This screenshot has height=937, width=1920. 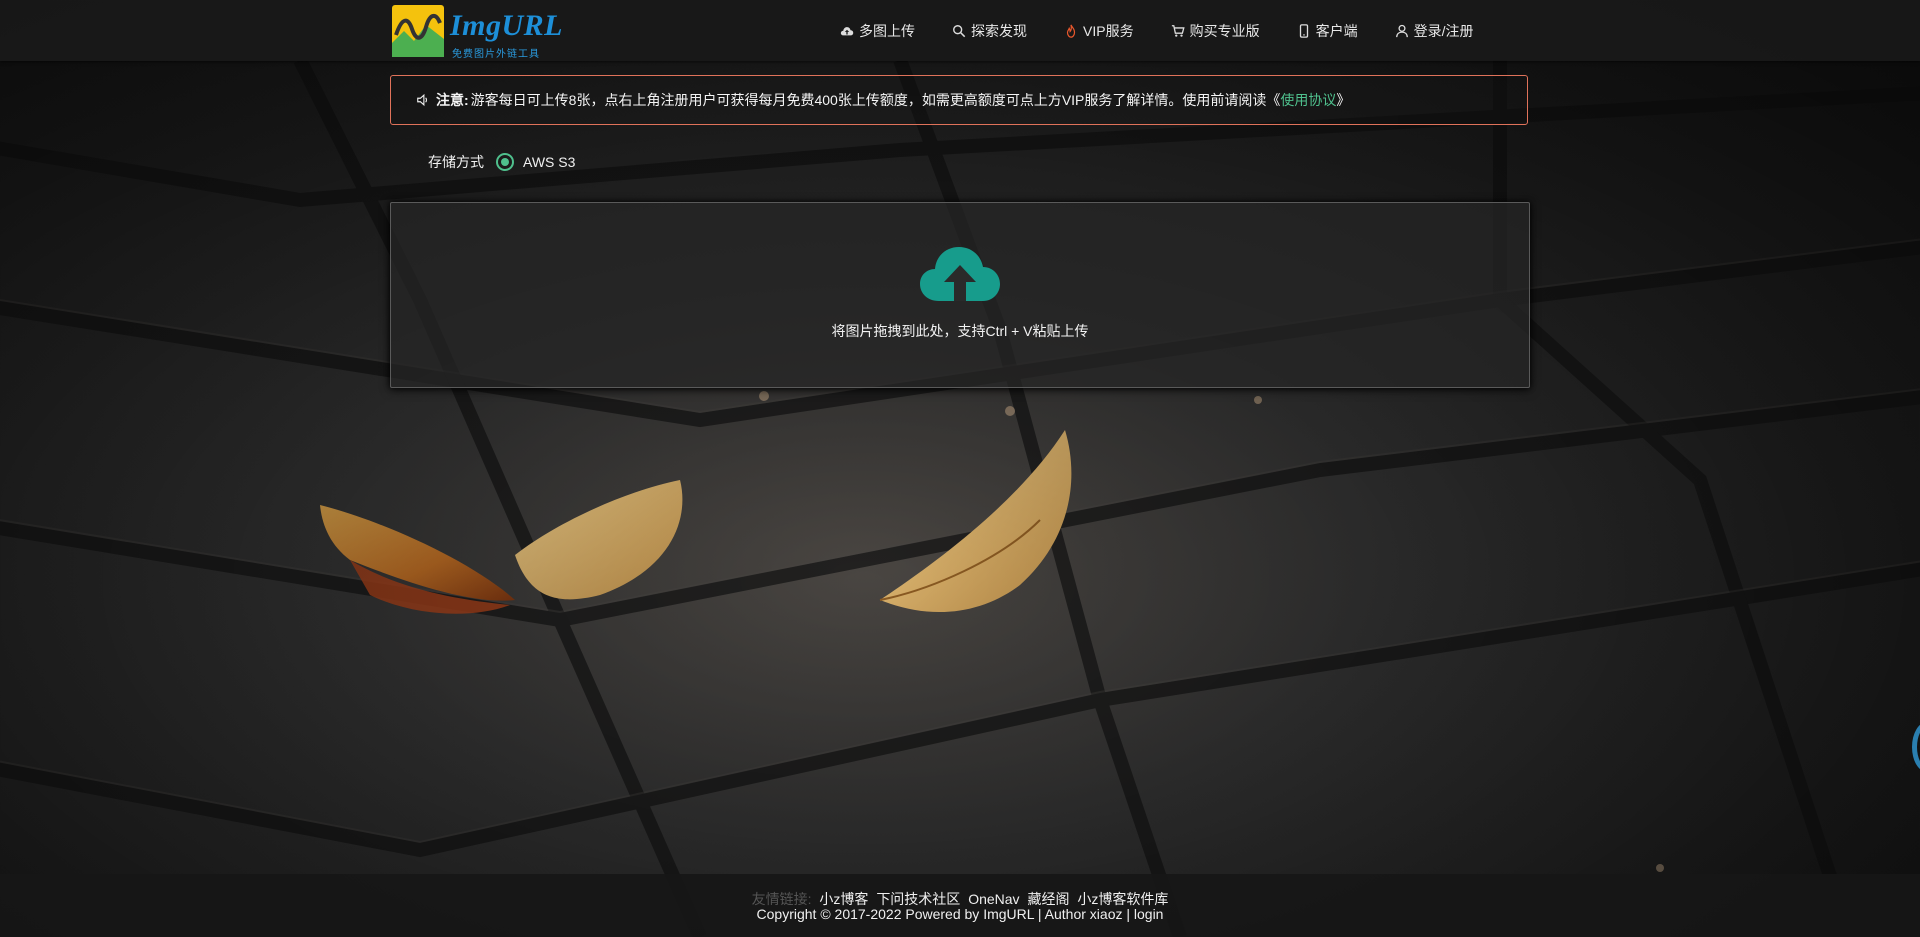 What do you see at coordinates (549, 162) in the screenshot?
I see `storage-option-label: AWS S3` at bounding box center [549, 162].